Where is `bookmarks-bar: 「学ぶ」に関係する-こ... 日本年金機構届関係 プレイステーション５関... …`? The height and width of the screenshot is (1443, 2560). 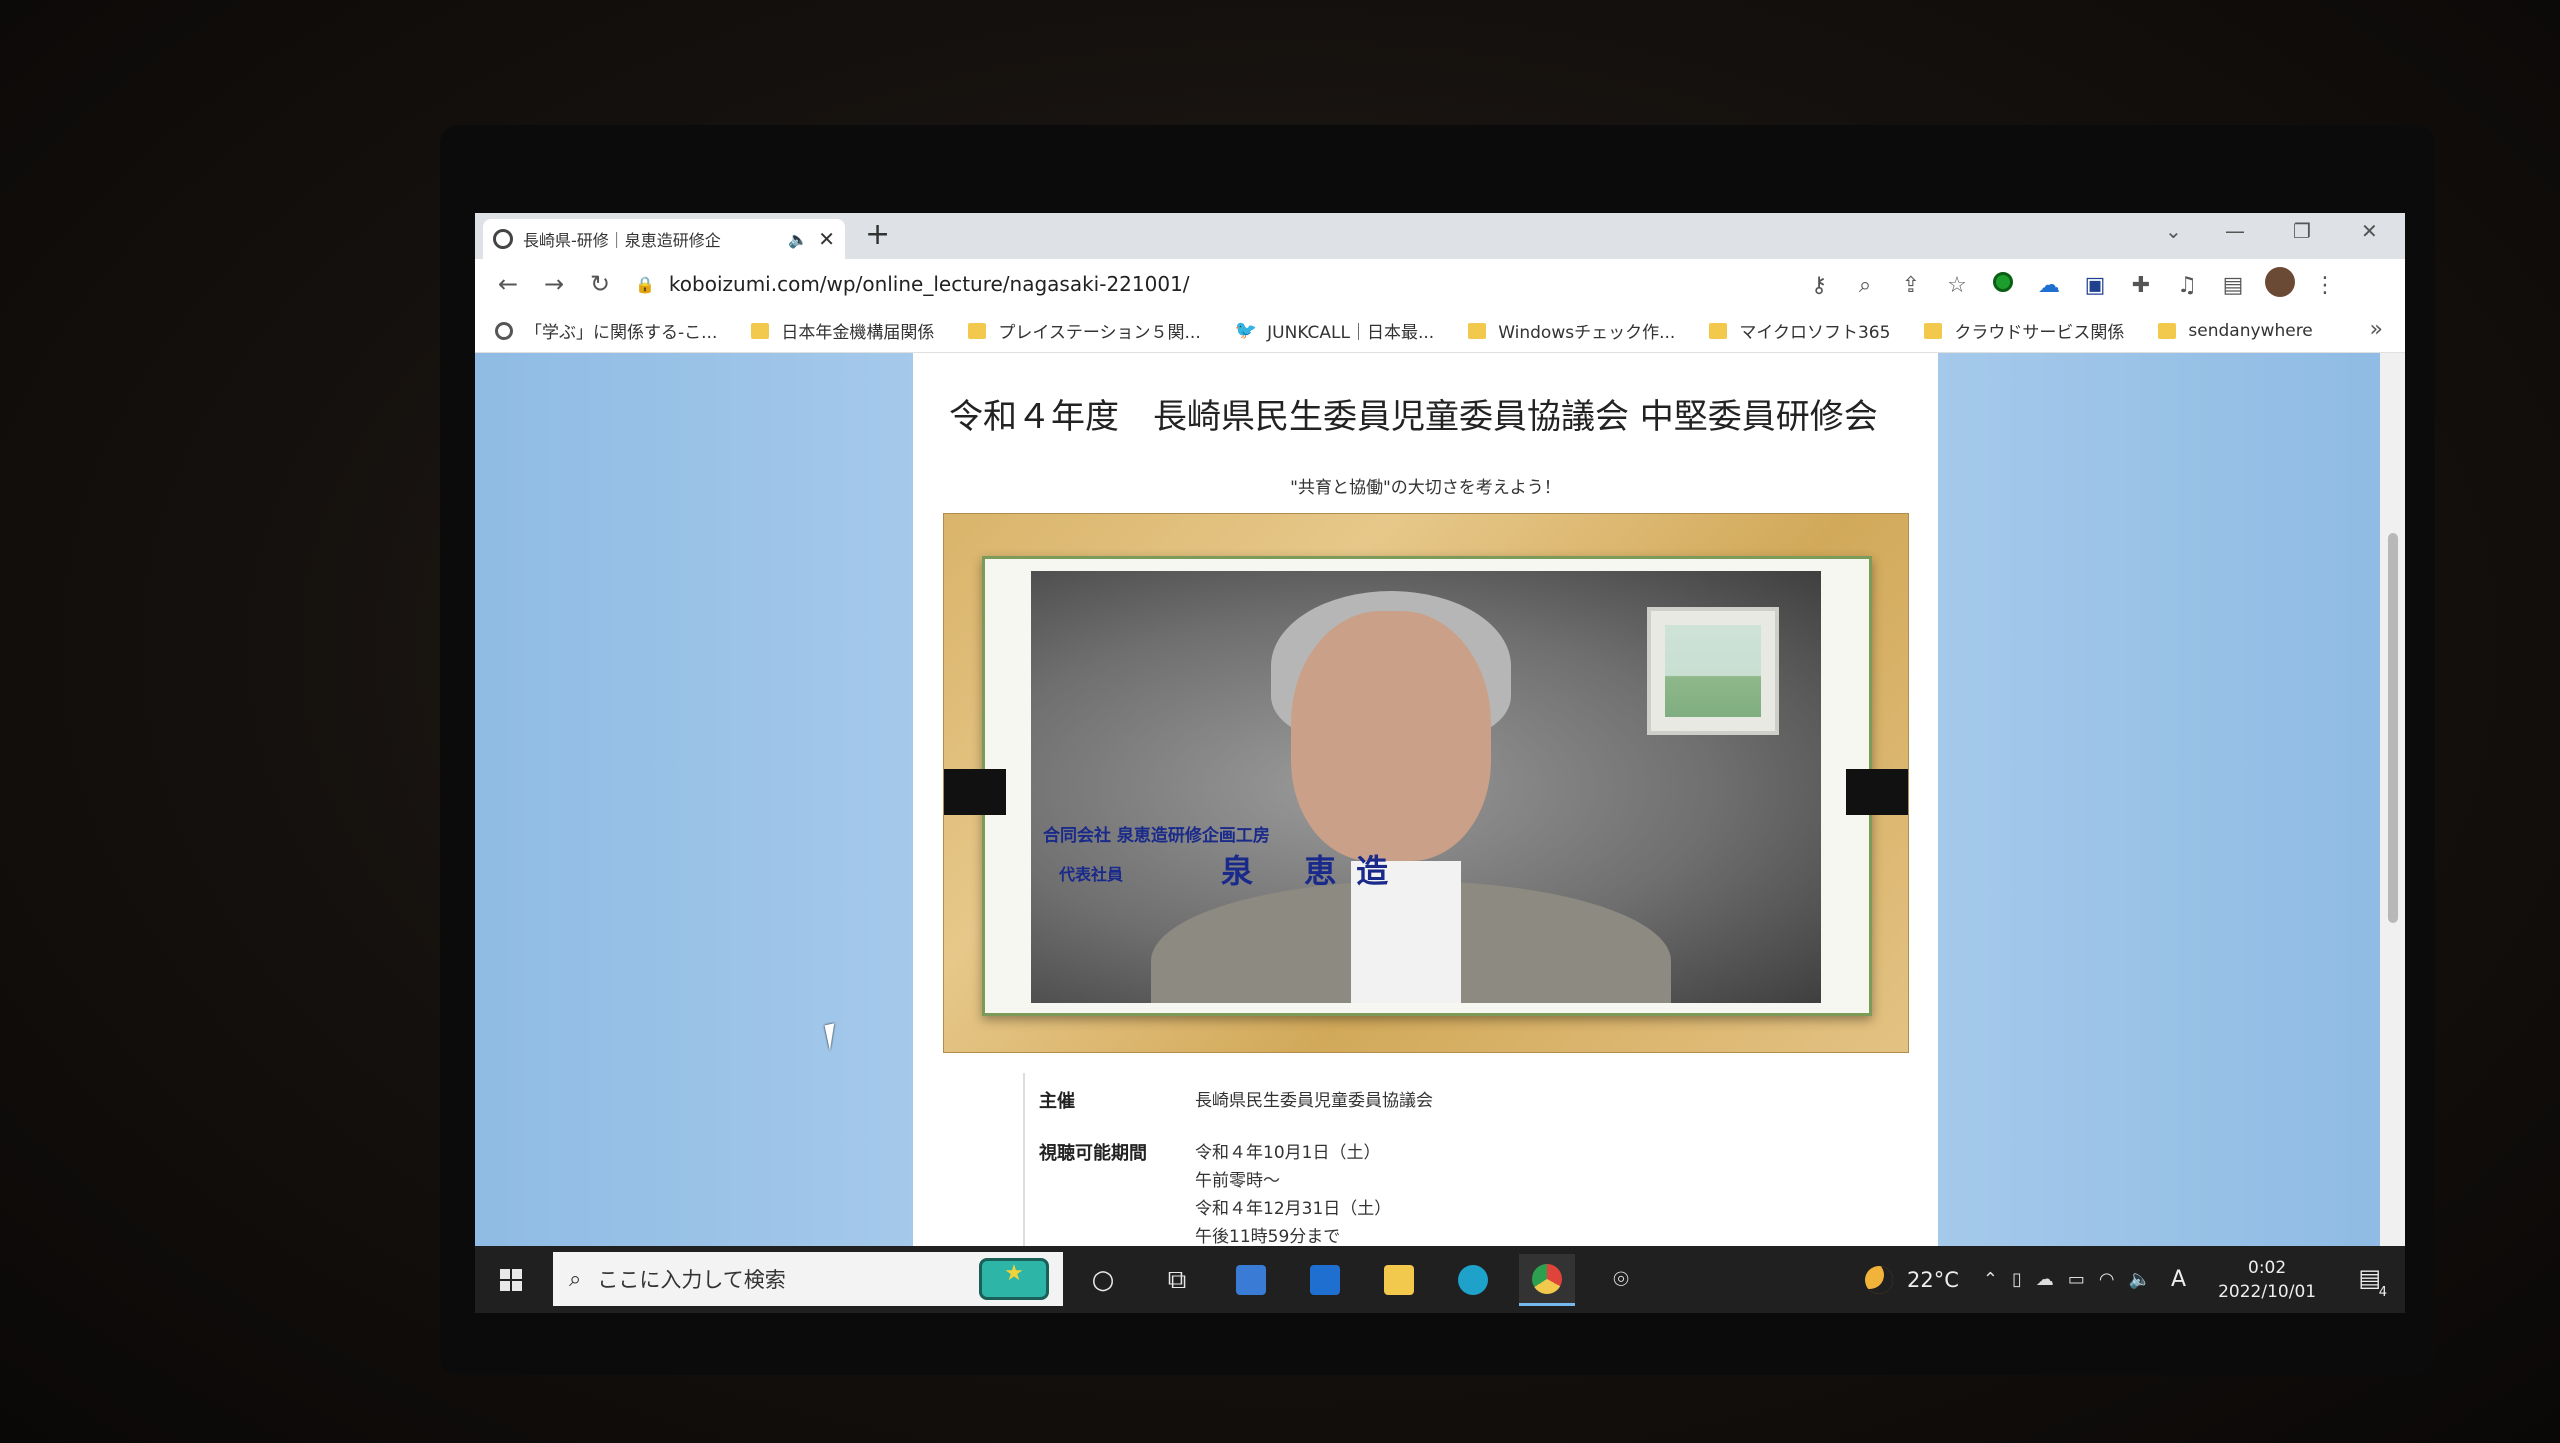 bookmarks-bar: 「学ぶ」に関係する-こ... 日本年金機構届関係 プレイステーション５関... … is located at coordinates (1440, 331).